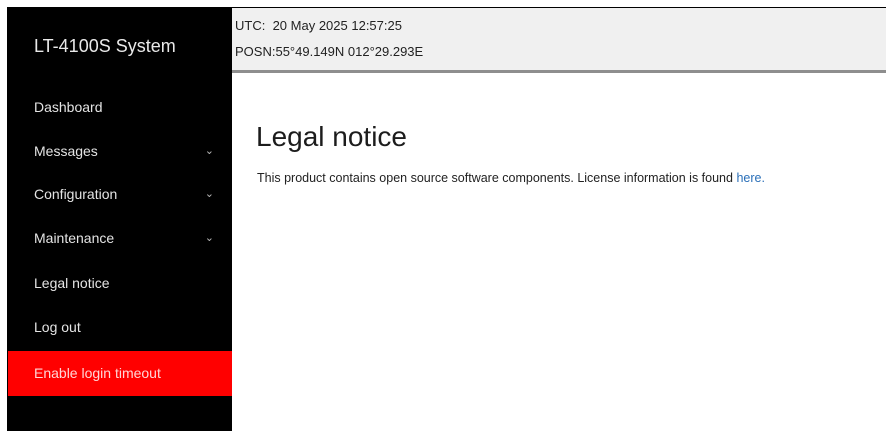 The height and width of the screenshot is (431, 886). What do you see at coordinates (120, 151) in the screenshot?
I see `sidebar-item-messages: Messages ⌄` at bounding box center [120, 151].